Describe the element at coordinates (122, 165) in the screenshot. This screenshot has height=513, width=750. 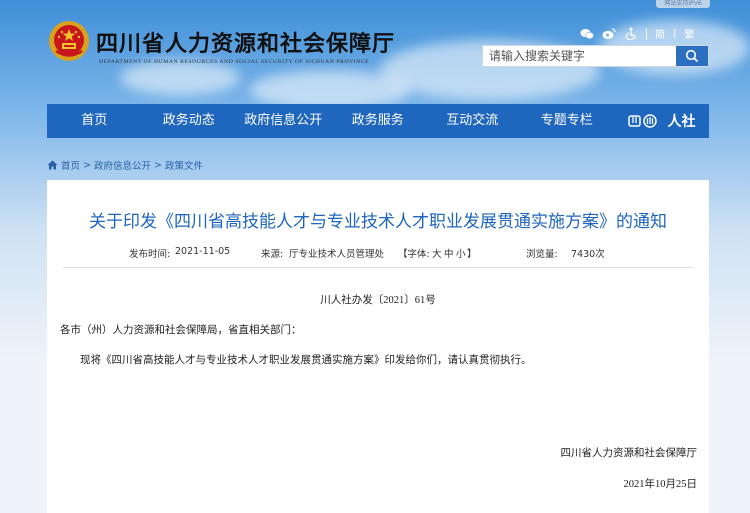
I see `breadcrumb-gov-info-link: 政府信息公开` at that location.